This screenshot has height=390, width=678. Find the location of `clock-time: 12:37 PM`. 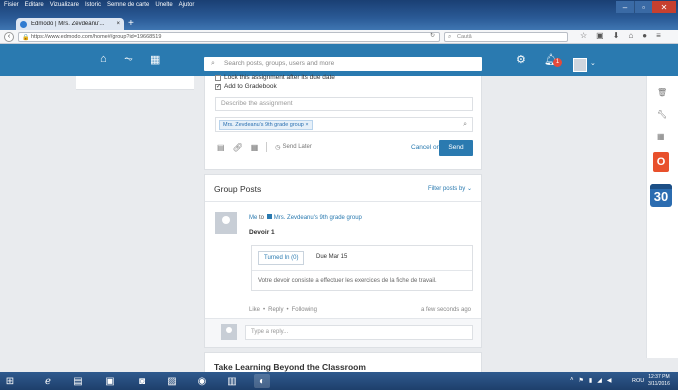

clock-time: 12:37 PM is located at coordinates (659, 377).